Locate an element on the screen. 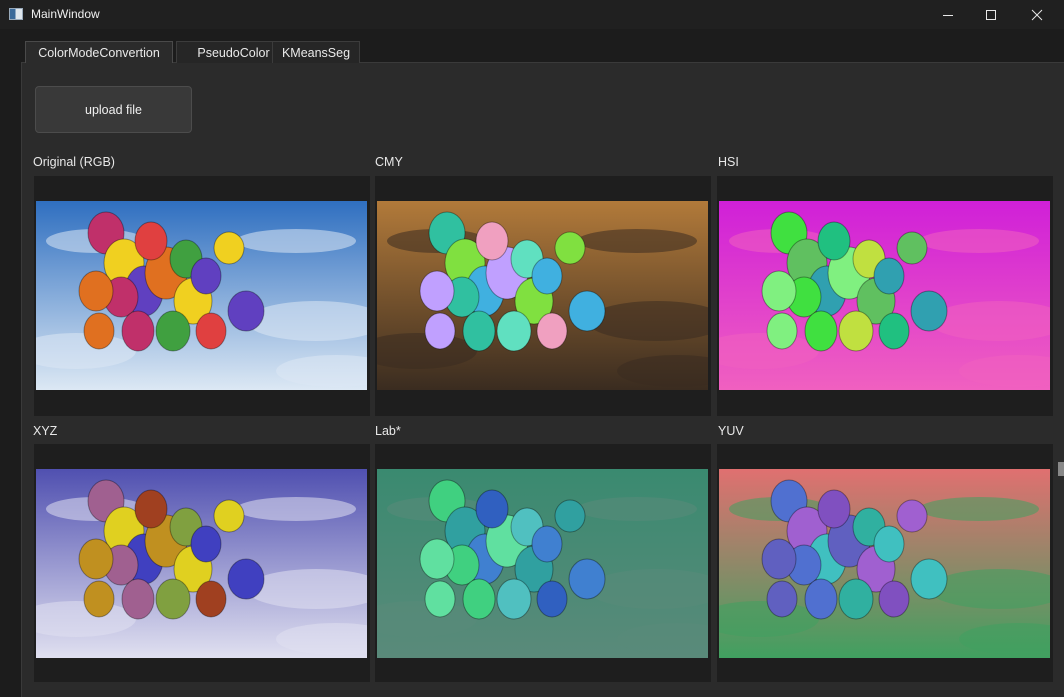 Image resolution: width=1064 pixels, height=697 pixels. image-cmy is located at coordinates (542, 295).